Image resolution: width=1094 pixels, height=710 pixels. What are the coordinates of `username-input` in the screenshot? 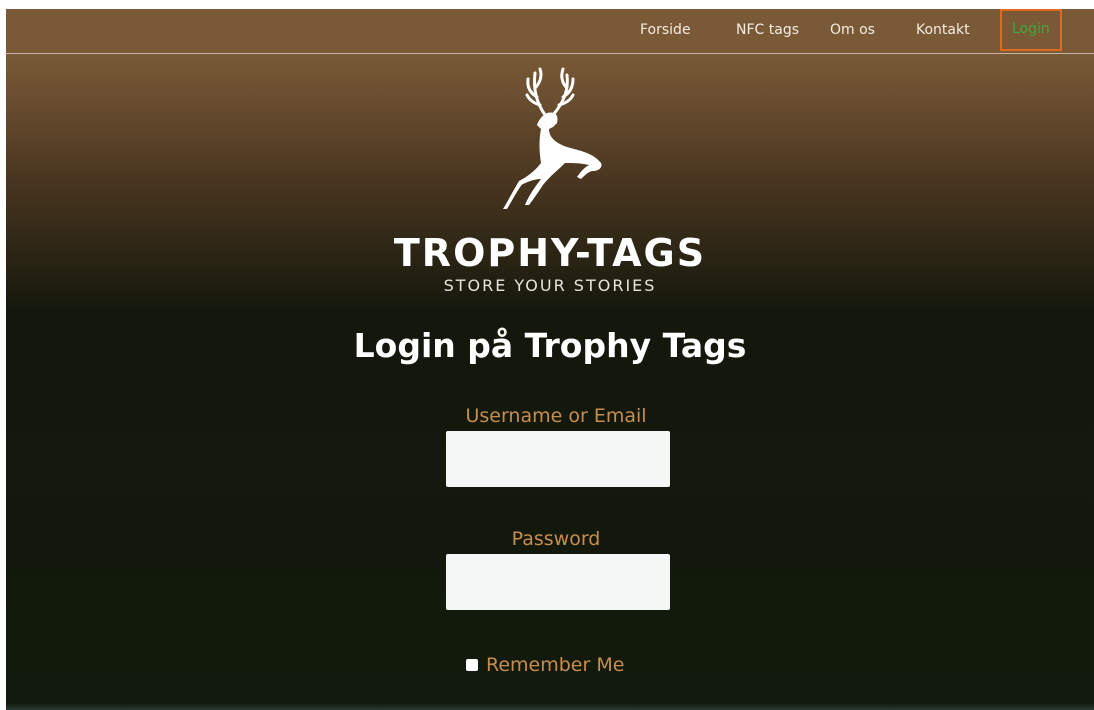 It's located at (558, 459).